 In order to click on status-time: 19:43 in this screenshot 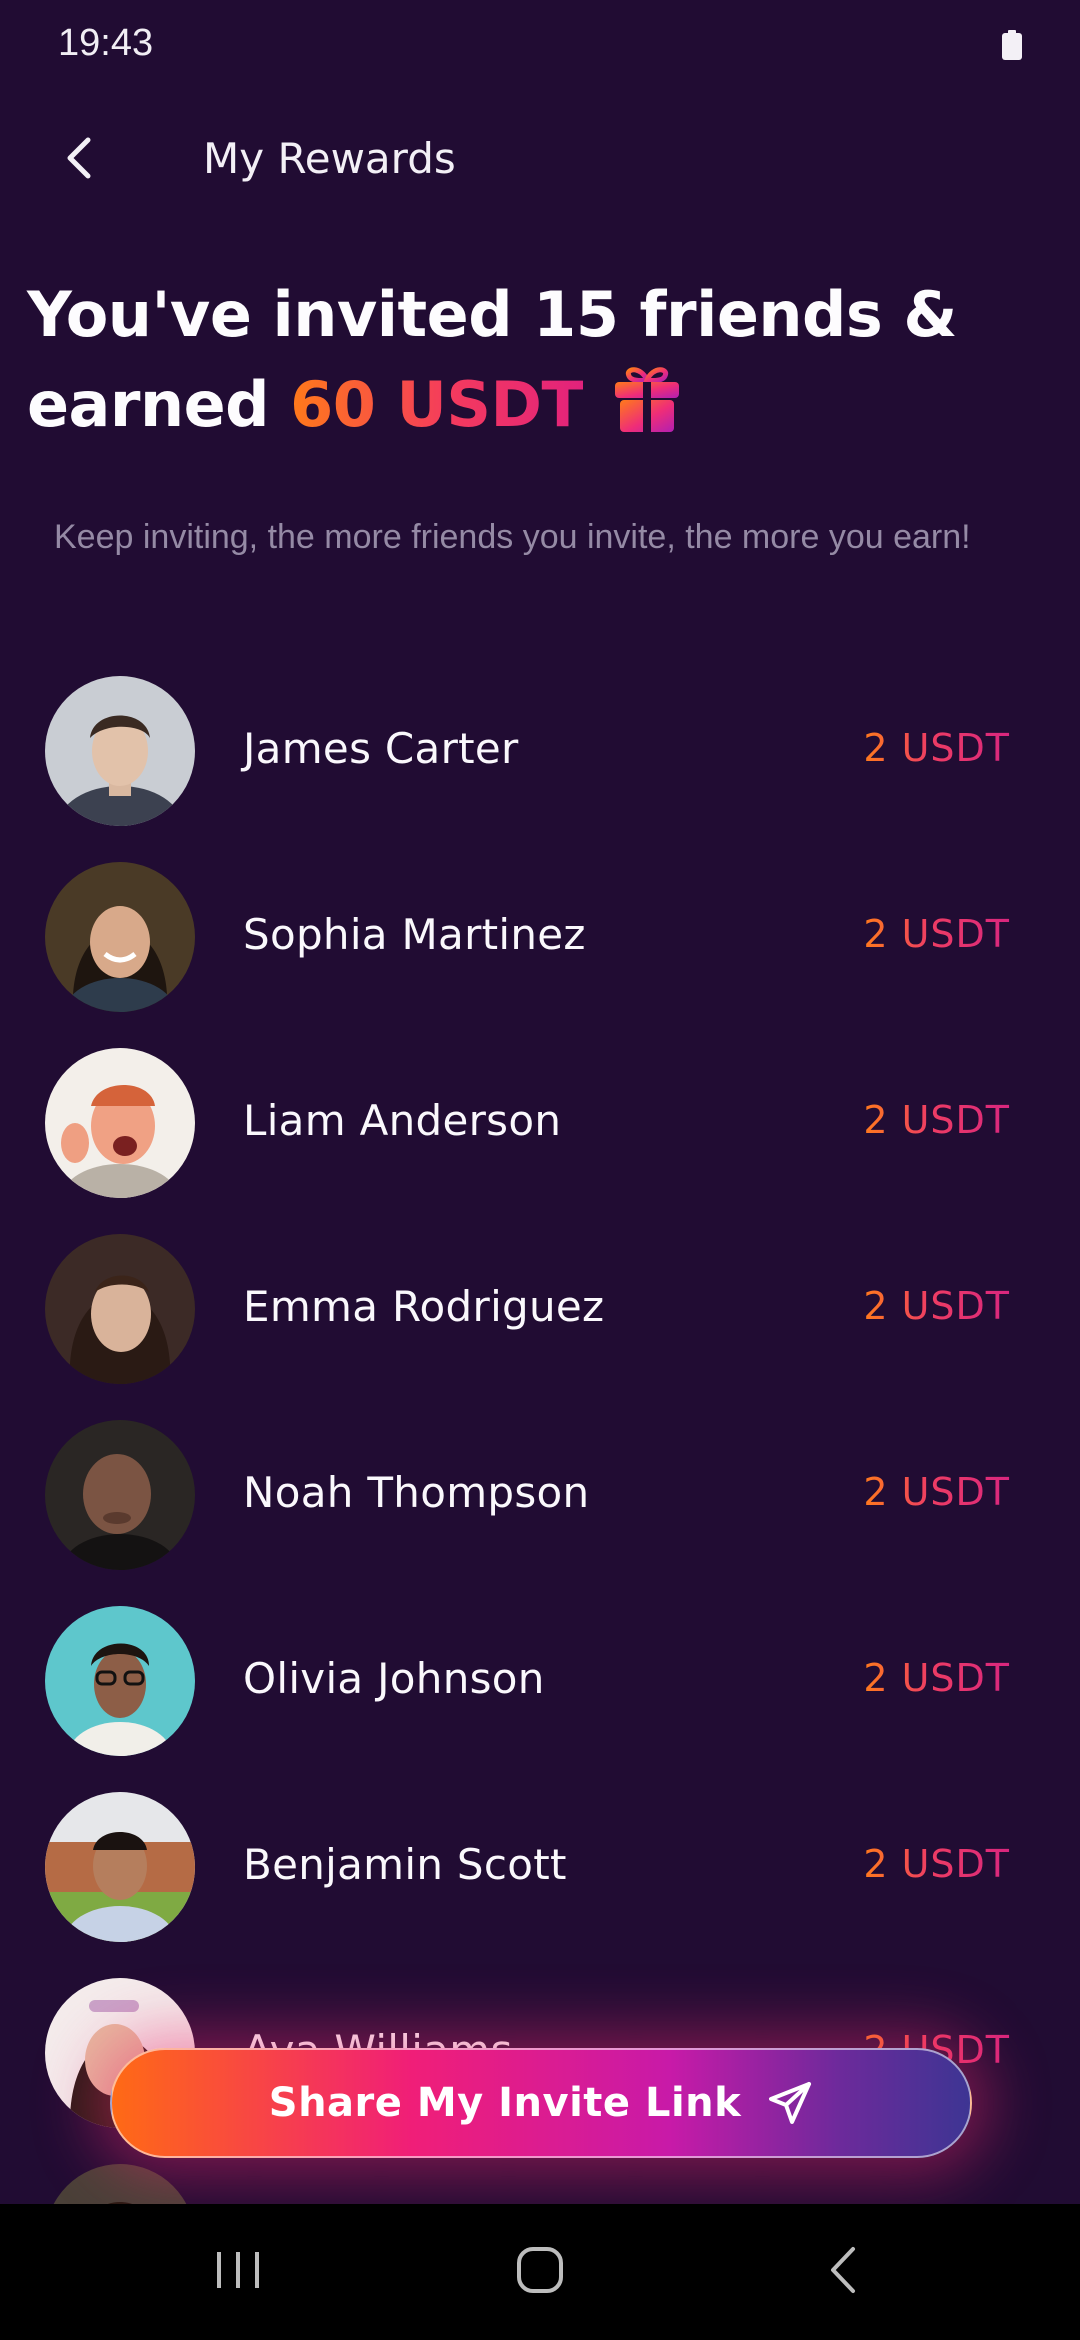, I will do `click(106, 43)`.